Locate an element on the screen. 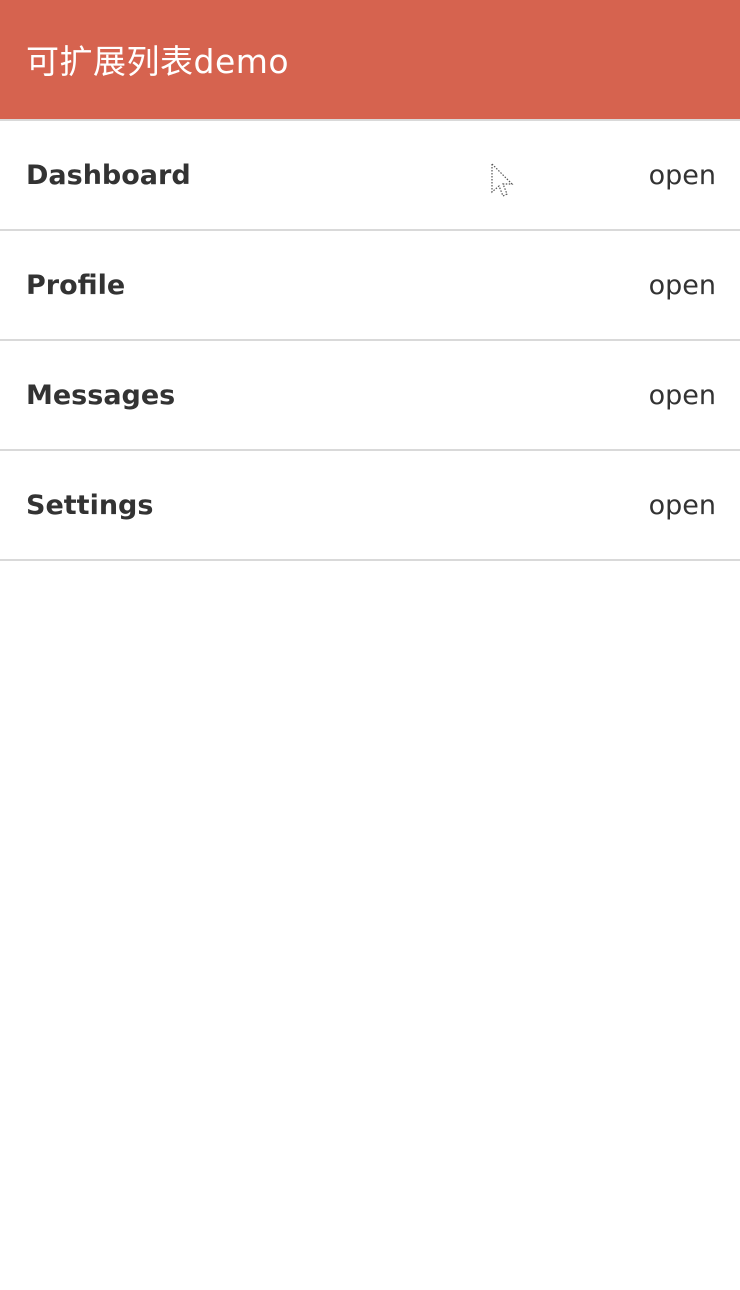 Image resolution: width=740 pixels, height=1290 pixels. app-header: 可扩展列表demo is located at coordinates (370, 60).